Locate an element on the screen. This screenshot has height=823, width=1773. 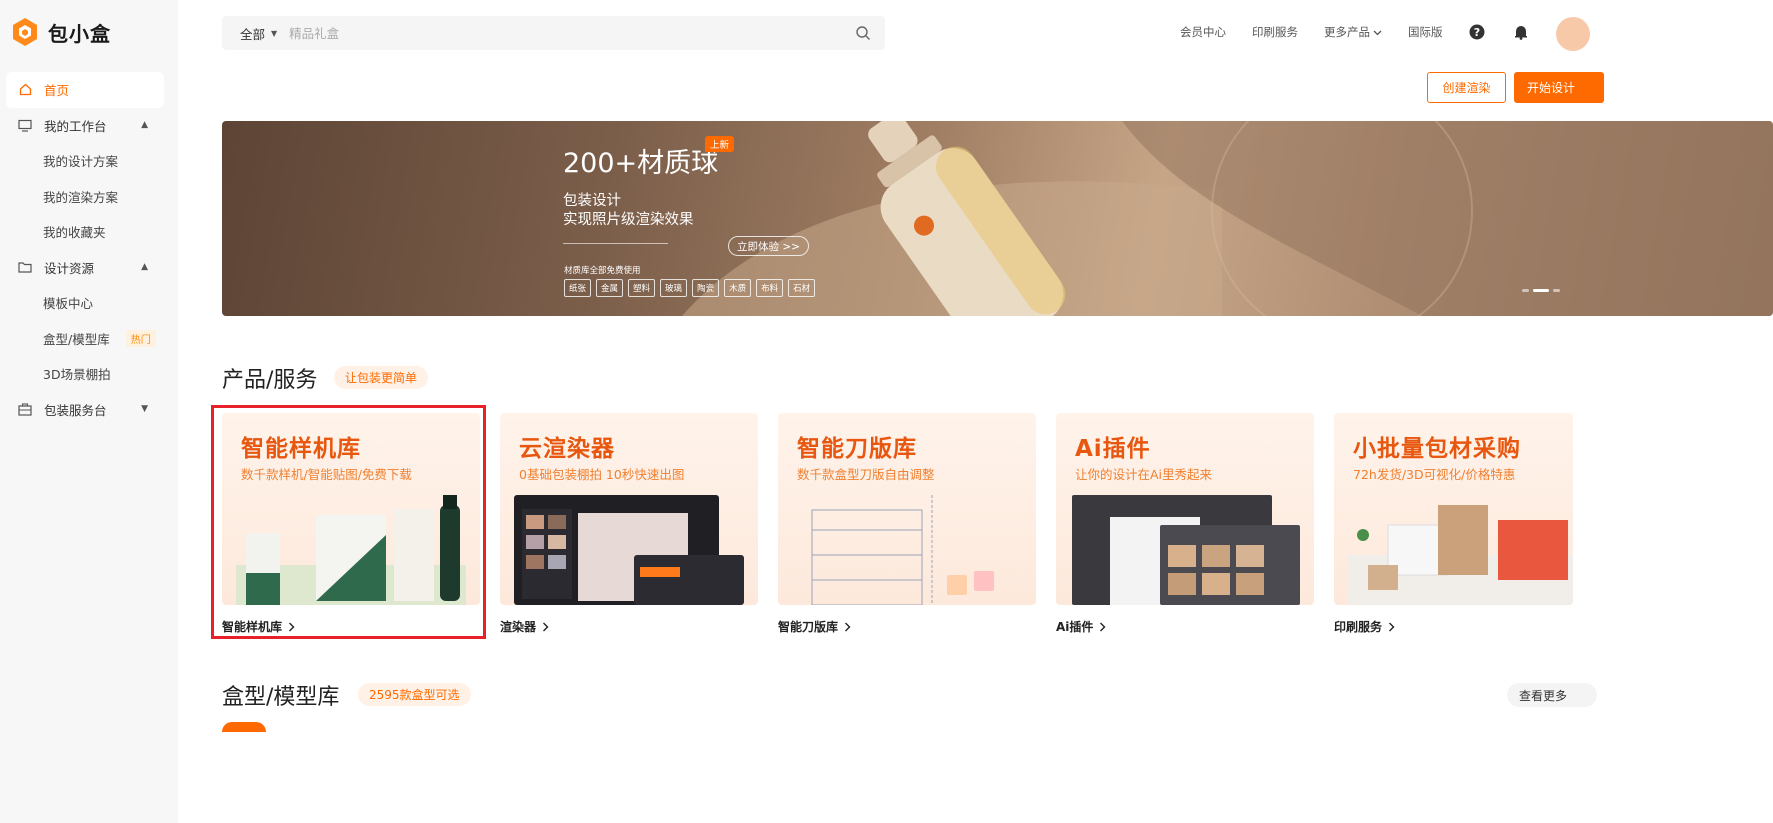
material-tags: 纸张 金属 塑料 玻璃 陶瓷 木质 布料 石材 is located at coordinates (690, 288).